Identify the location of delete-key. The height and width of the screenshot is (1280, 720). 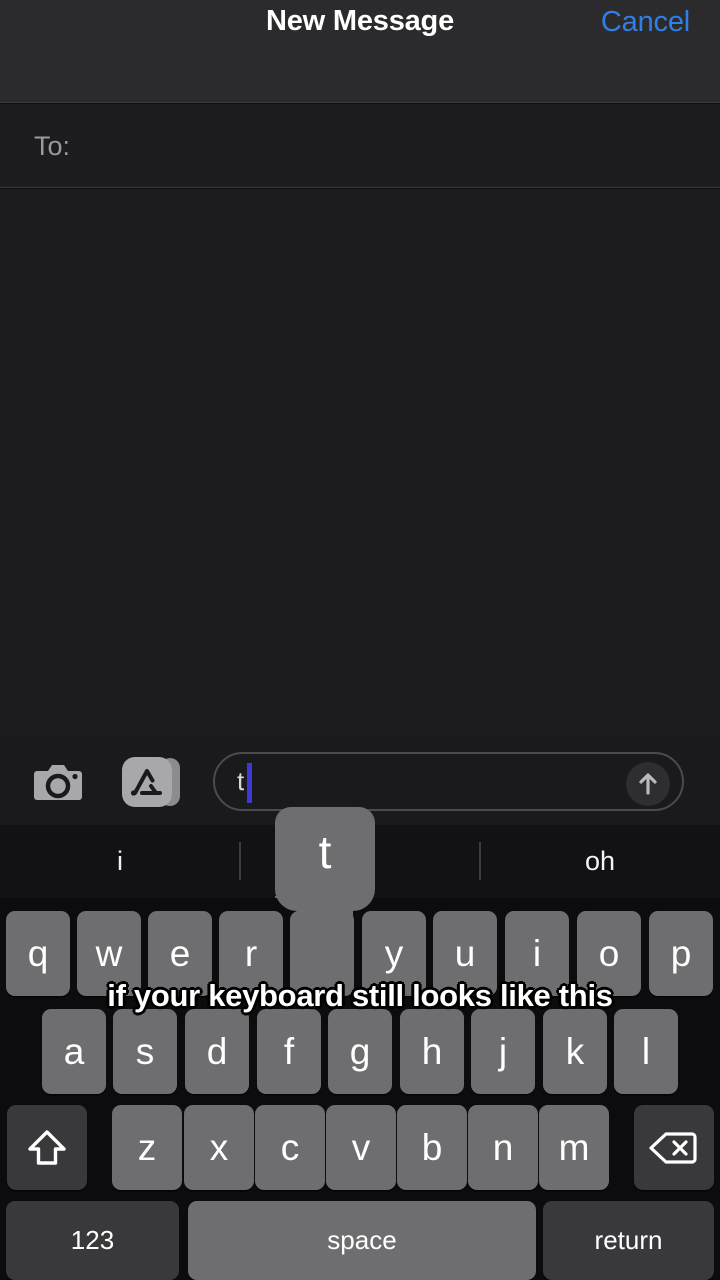
(674, 1147).